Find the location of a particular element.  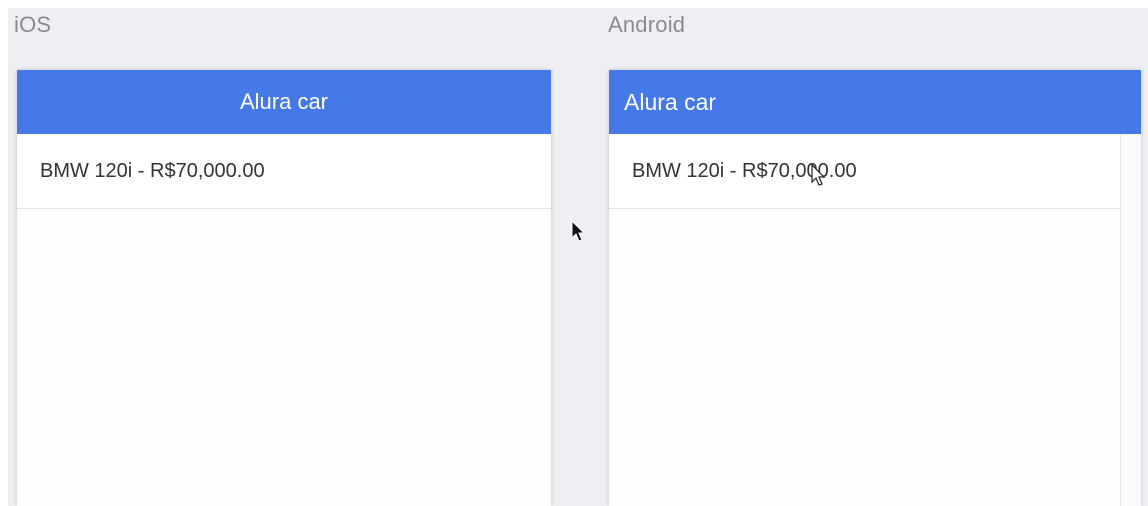

android-platform-label: Android is located at coordinates (647, 24).